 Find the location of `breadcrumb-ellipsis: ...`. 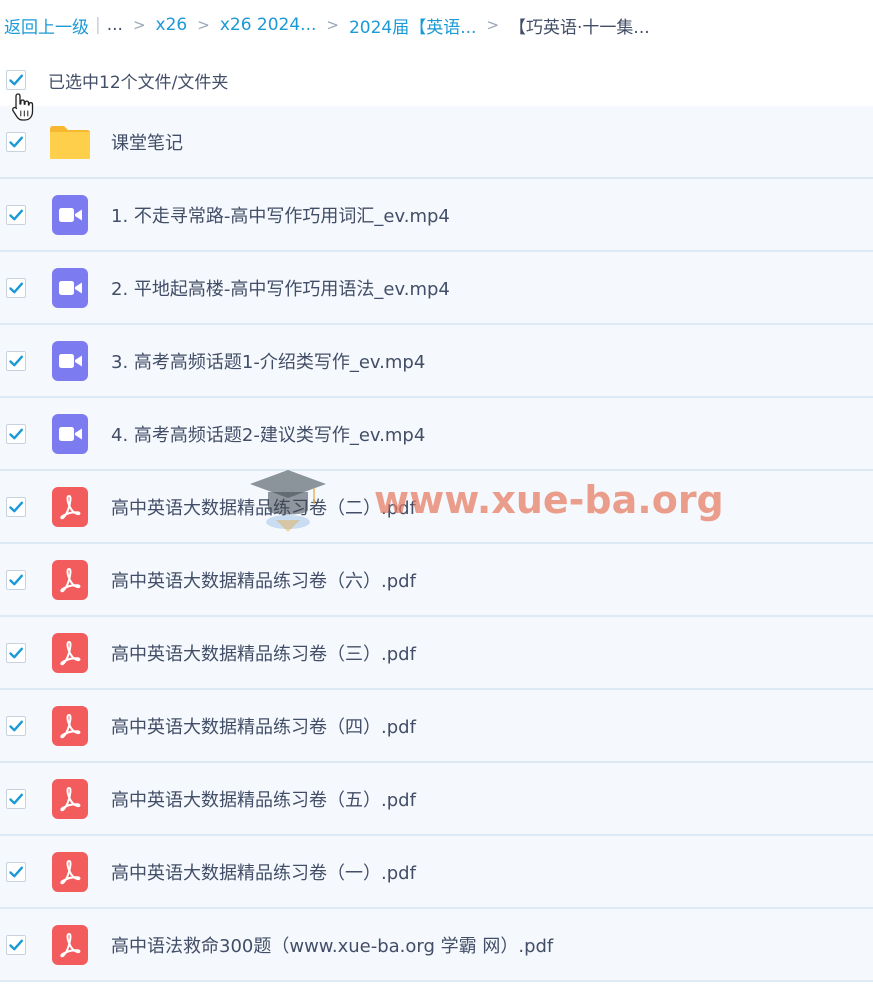

breadcrumb-ellipsis: ... is located at coordinates (115, 25).